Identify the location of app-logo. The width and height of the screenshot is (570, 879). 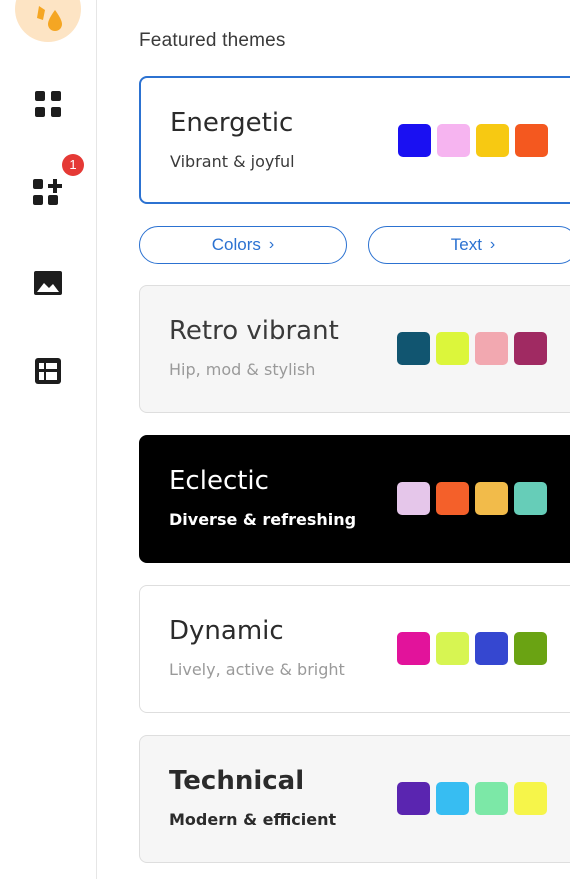
(48, 21).